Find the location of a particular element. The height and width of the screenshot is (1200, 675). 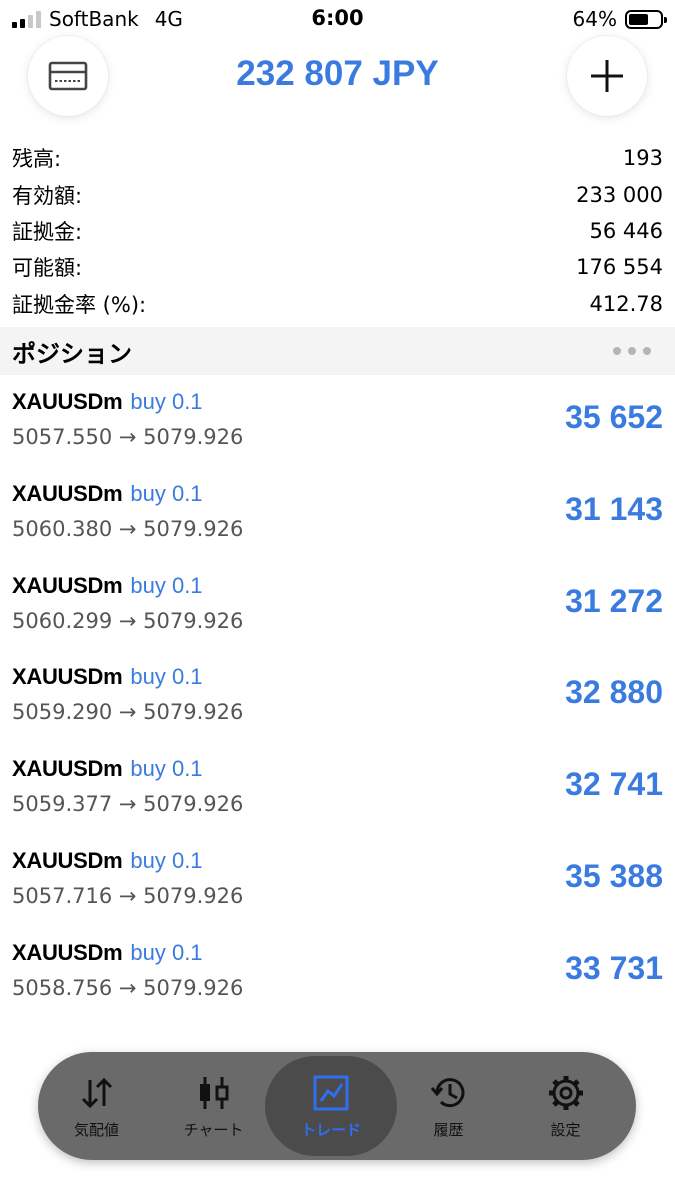

account-row-free-margin: 可能額: 176 554 is located at coordinates (337, 267).